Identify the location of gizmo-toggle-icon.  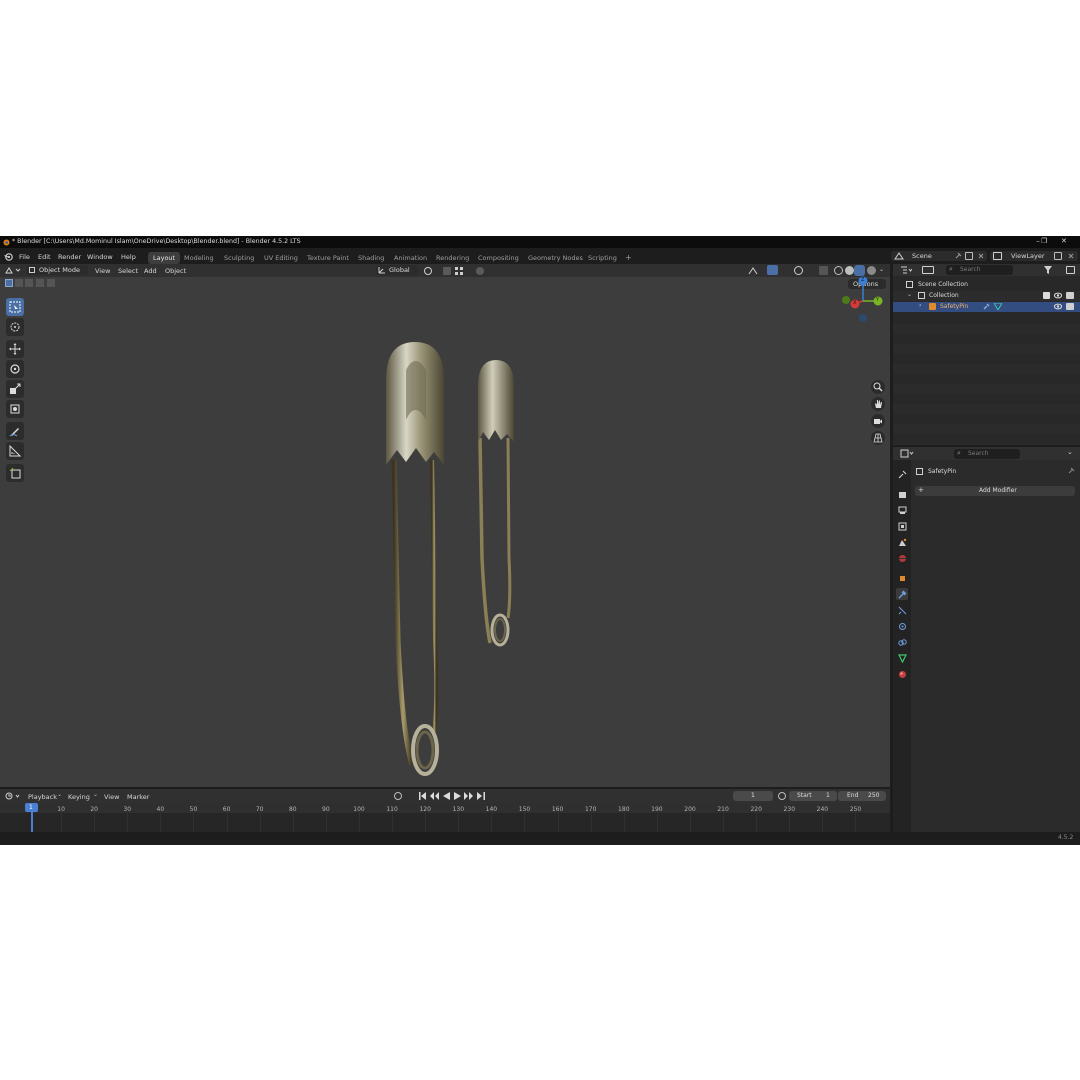
(772, 270).